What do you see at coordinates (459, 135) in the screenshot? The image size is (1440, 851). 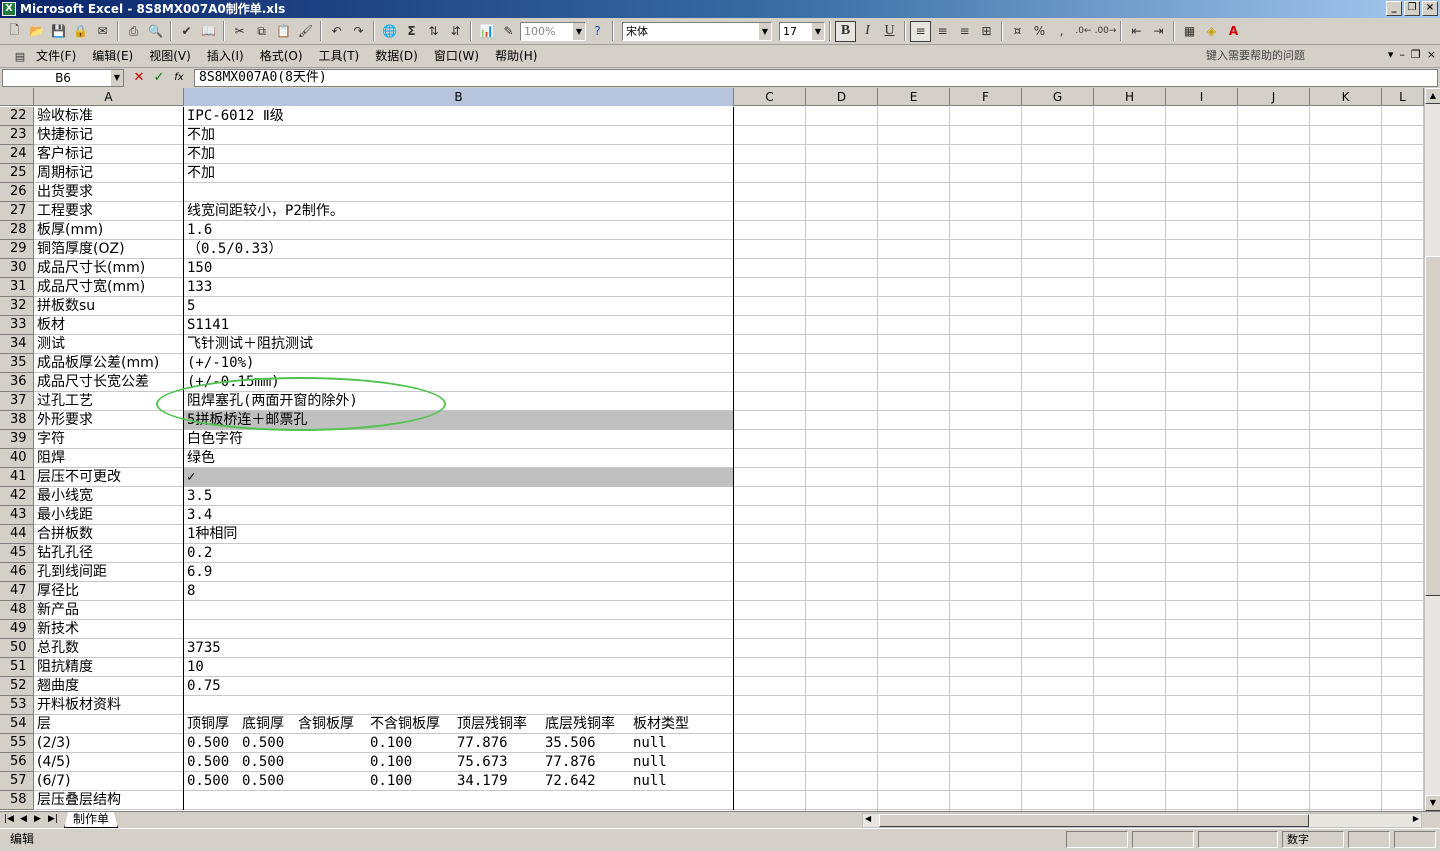 I see `cell-b: 不加` at bounding box center [459, 135].